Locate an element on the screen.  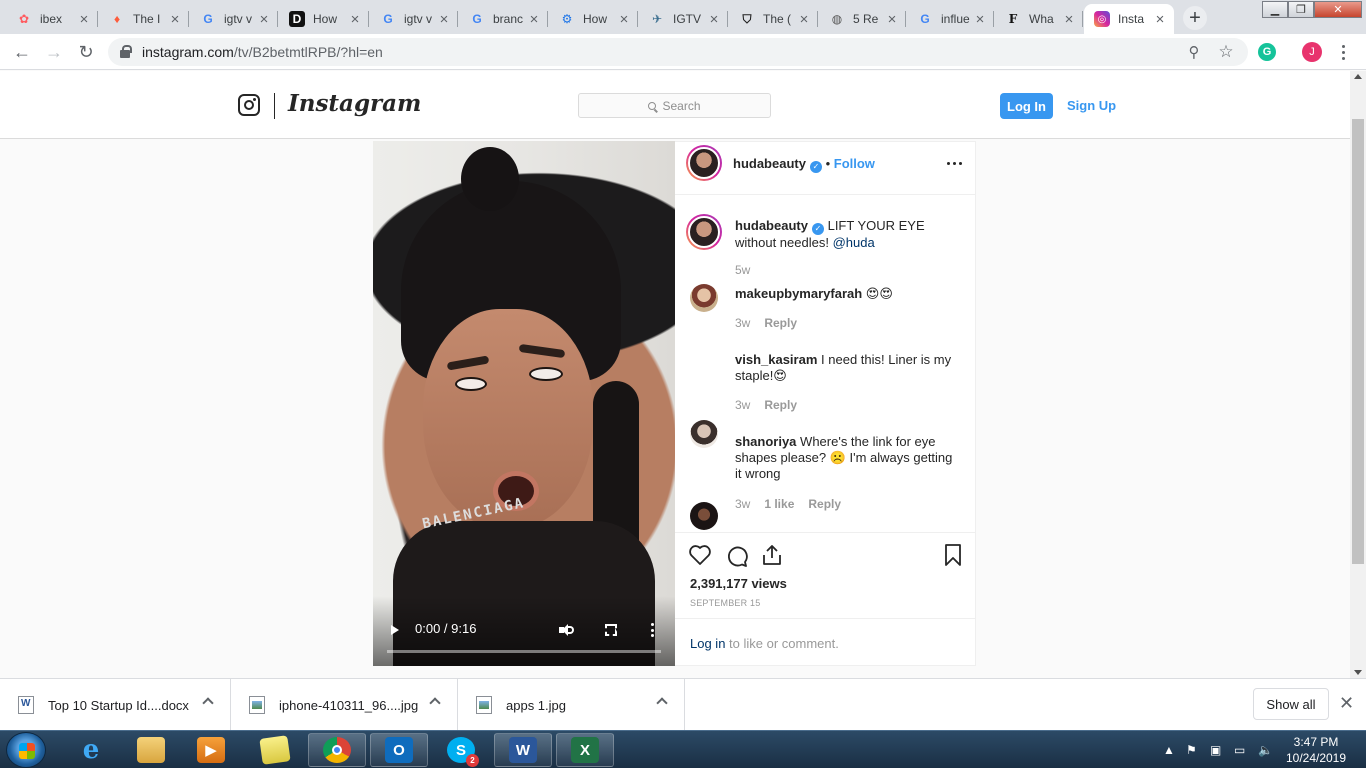
show-all-downloads-button: Show all is located at coordinates (1291, 704).